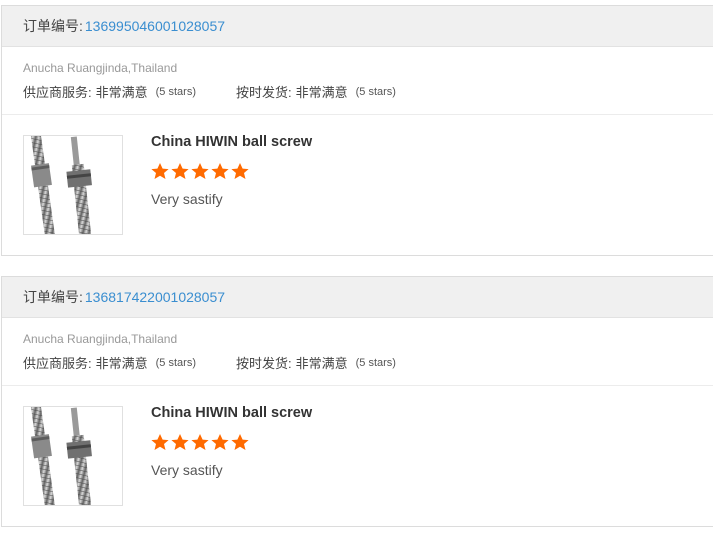  Describe the element at coordinates (357, 297) in the screenshot. I see `order-header: 订单编号: 136817422001028057` at that location.